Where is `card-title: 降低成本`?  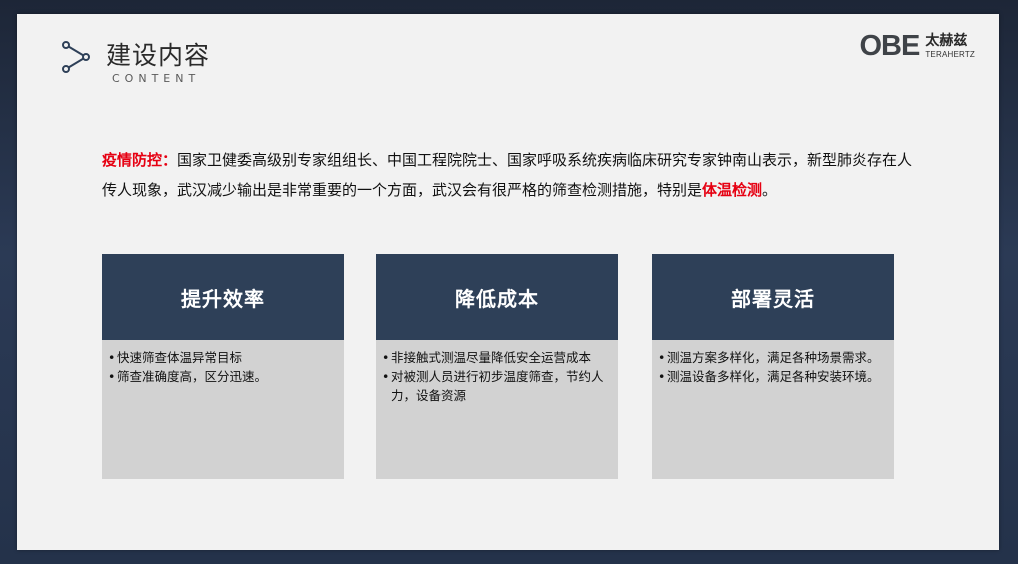
card-title: 降低成本 is located at coordinates (497, 297).